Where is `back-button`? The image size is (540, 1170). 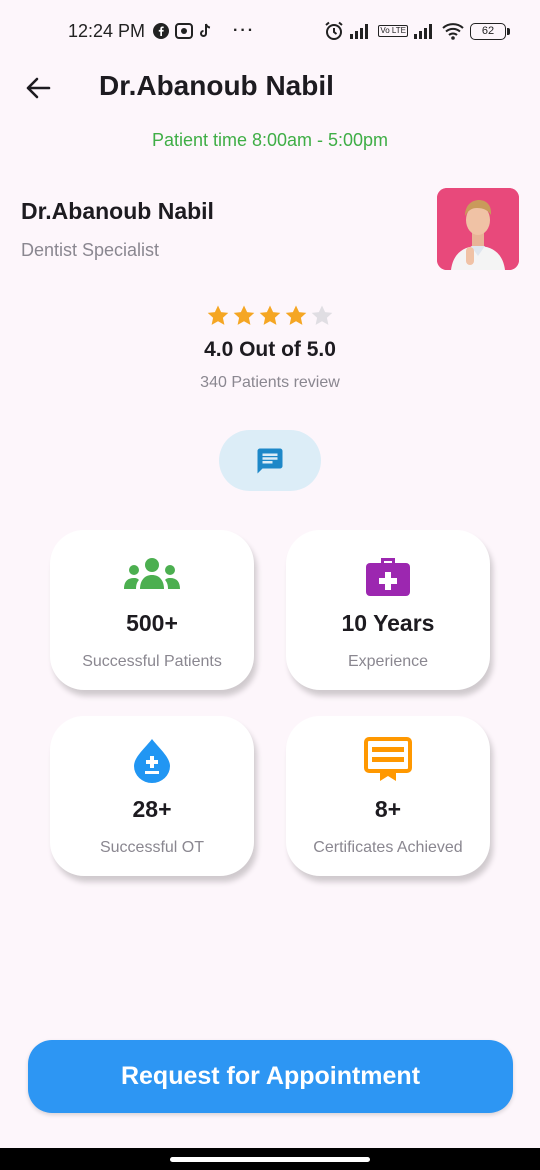 back-button is located at coordinates (38, 88).